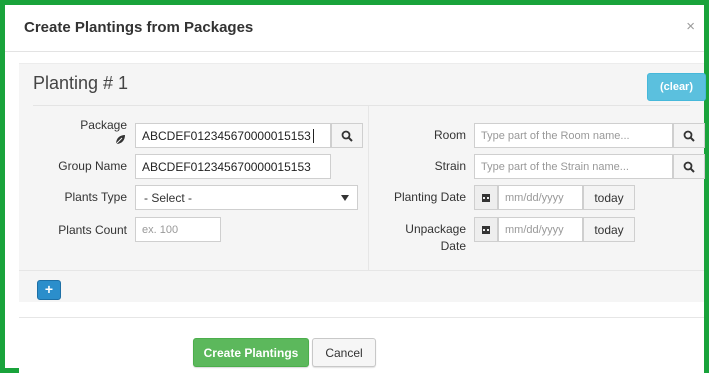 The image size is (709, 374). I want to click on dialog-header: Create Plantings from Packages ×, so click(354, 28).